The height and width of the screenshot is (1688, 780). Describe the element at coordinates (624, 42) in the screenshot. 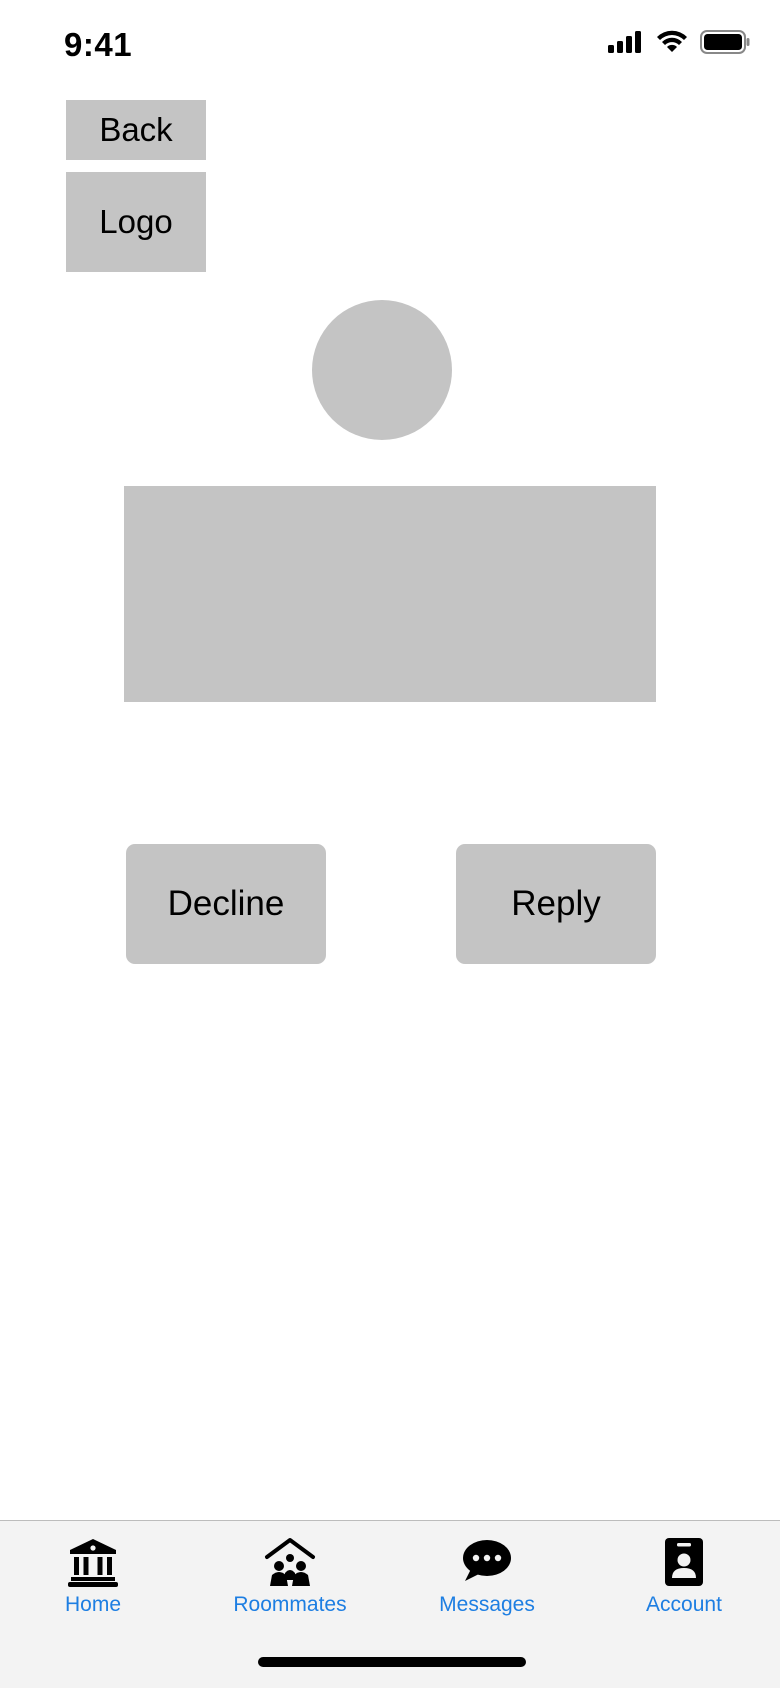

I see `cellular-signal-icon` at that location.